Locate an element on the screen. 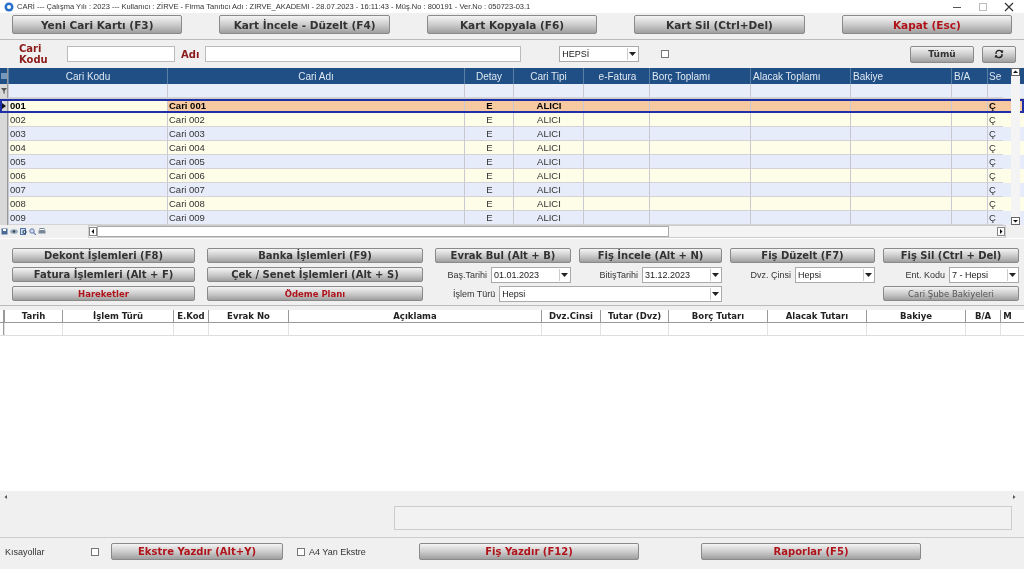 Image resolution: width=1024 pixels, height=569 pixels. button: Fiş İncele (Alt + N) is located at coordinates (650, 255).